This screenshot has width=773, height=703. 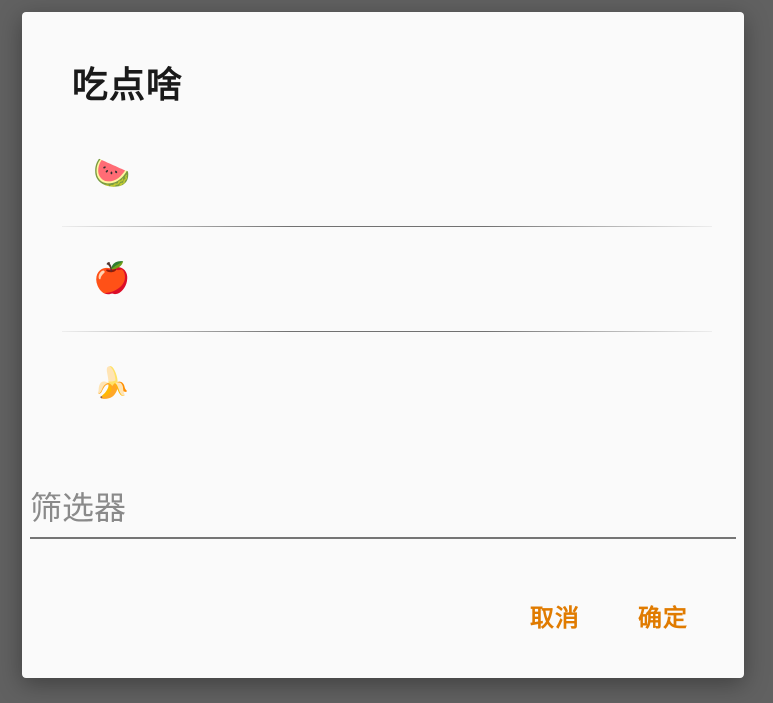 I want to click on watermelon-icon: 🍉, so click(x=112, y=173).